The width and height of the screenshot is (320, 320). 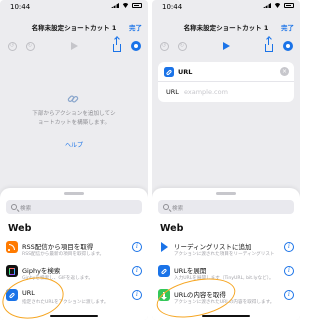 I want to click on giphy-icon, so click(x=12, y=271).